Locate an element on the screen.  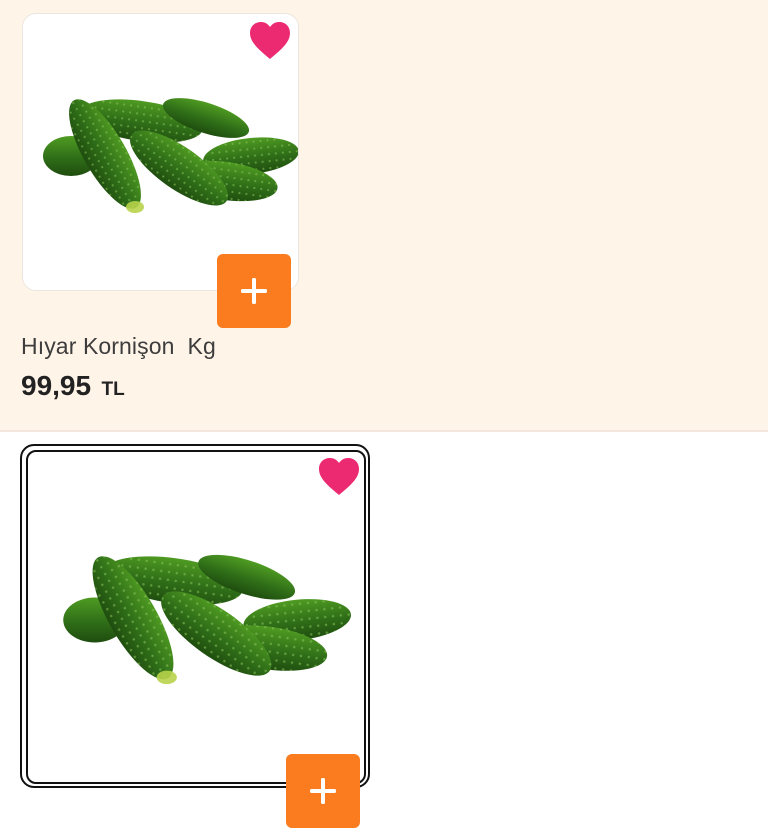
price-currency: TL is located at coordinates (113, 389).